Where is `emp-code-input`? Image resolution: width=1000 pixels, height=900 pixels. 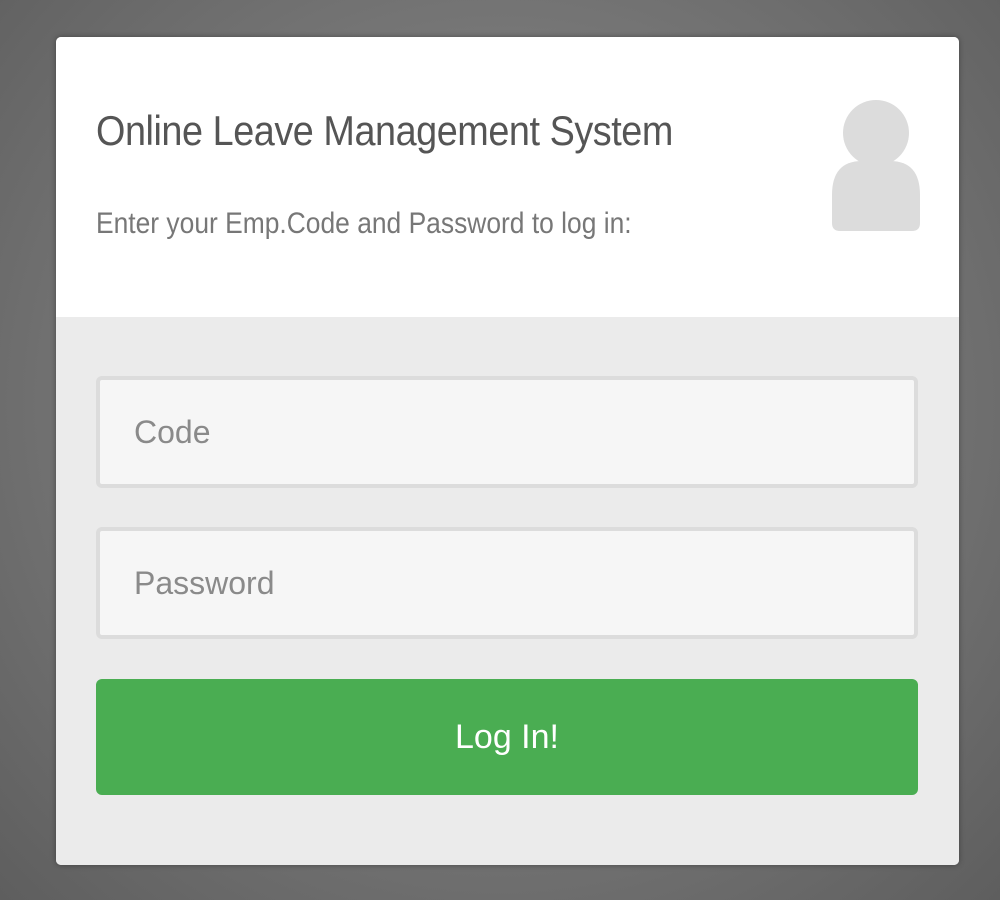 emp-code-input is located at coordinates (507, 432).